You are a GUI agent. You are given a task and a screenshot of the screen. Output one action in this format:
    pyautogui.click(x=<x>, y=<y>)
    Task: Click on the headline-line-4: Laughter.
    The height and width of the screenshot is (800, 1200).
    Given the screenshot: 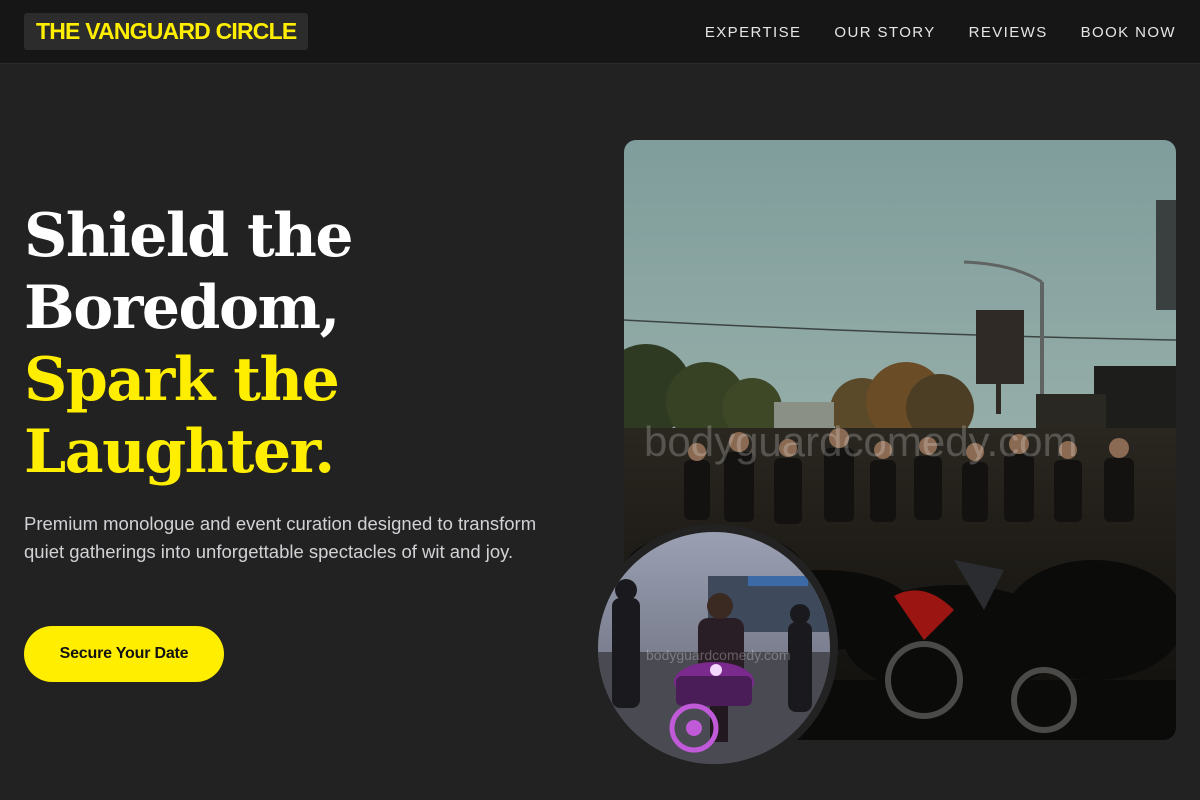 What is the action you would take?
    pyautogui.click(x=179, y=452)
    